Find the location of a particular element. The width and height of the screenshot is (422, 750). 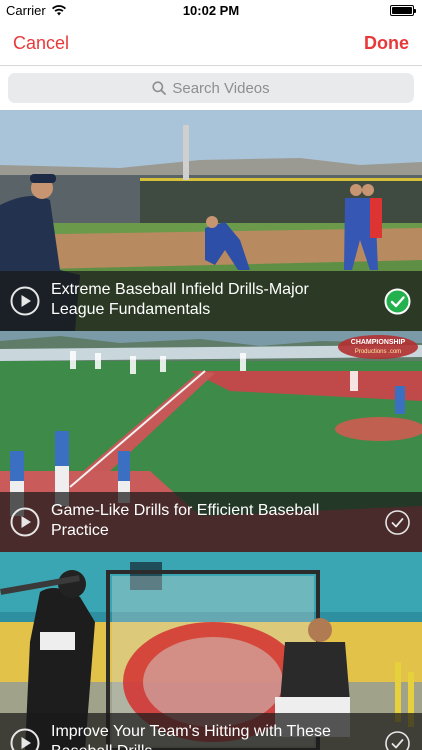

status-time: 10:02 PM is located at coordinates (211, 10).